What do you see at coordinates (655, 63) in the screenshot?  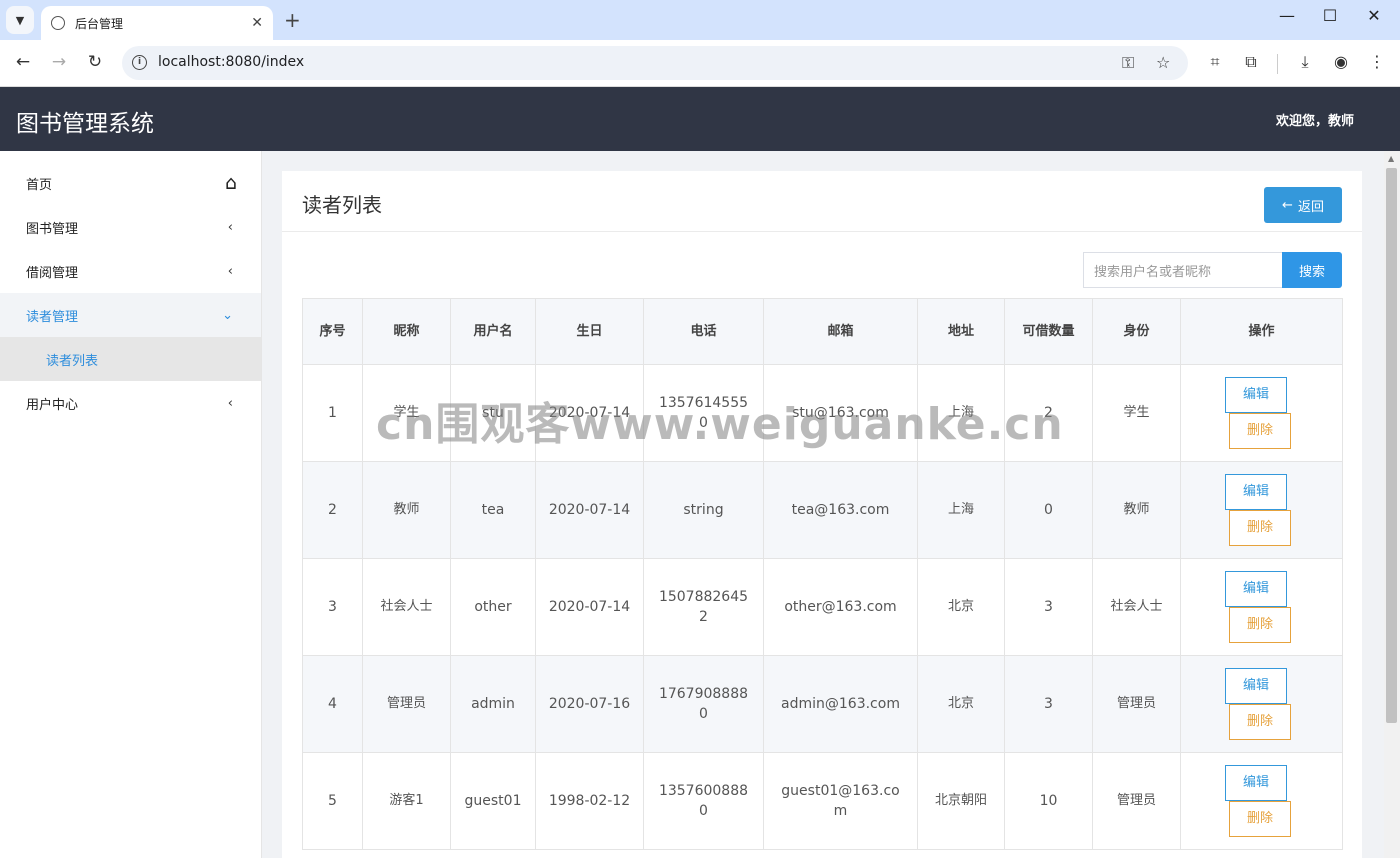 I see `address-bar: i localhost:8080/index ⚿ ☆` at bounding box center [655, 63].